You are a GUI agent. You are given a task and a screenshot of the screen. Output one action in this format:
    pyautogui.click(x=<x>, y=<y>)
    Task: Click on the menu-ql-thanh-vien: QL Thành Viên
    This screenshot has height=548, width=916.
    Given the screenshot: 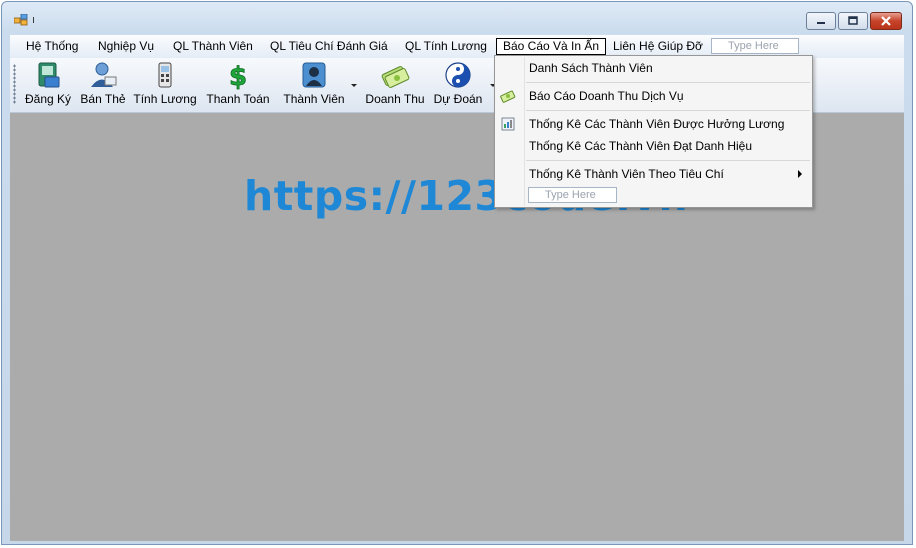 What is the action you would take?
    pyautogui.click(x=213, y=46)
    